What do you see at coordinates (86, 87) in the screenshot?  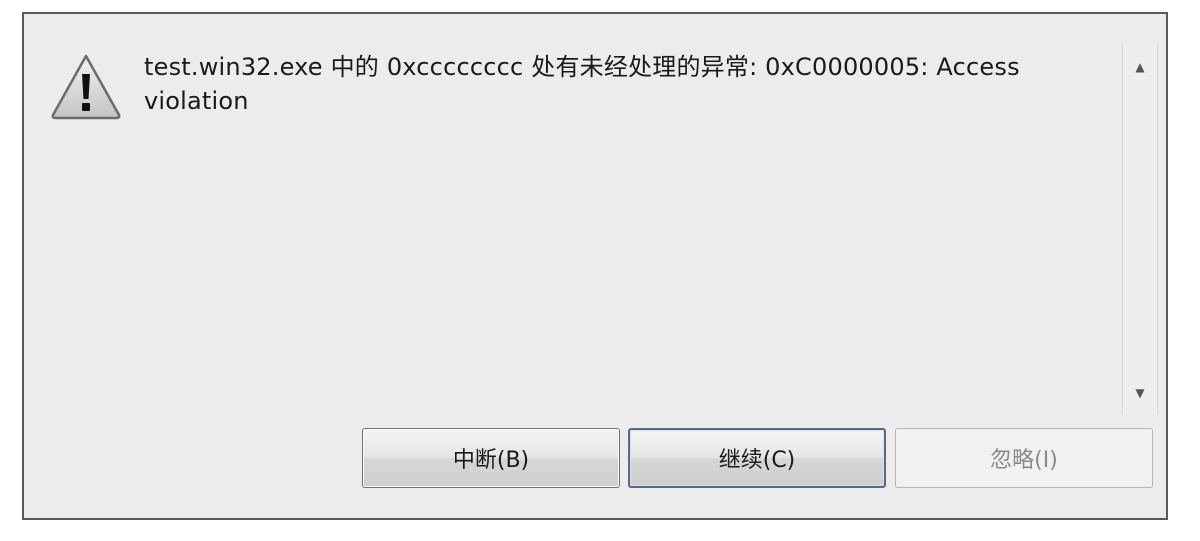 I see `warning-triangle-icon` at bounding box center [86, 87].